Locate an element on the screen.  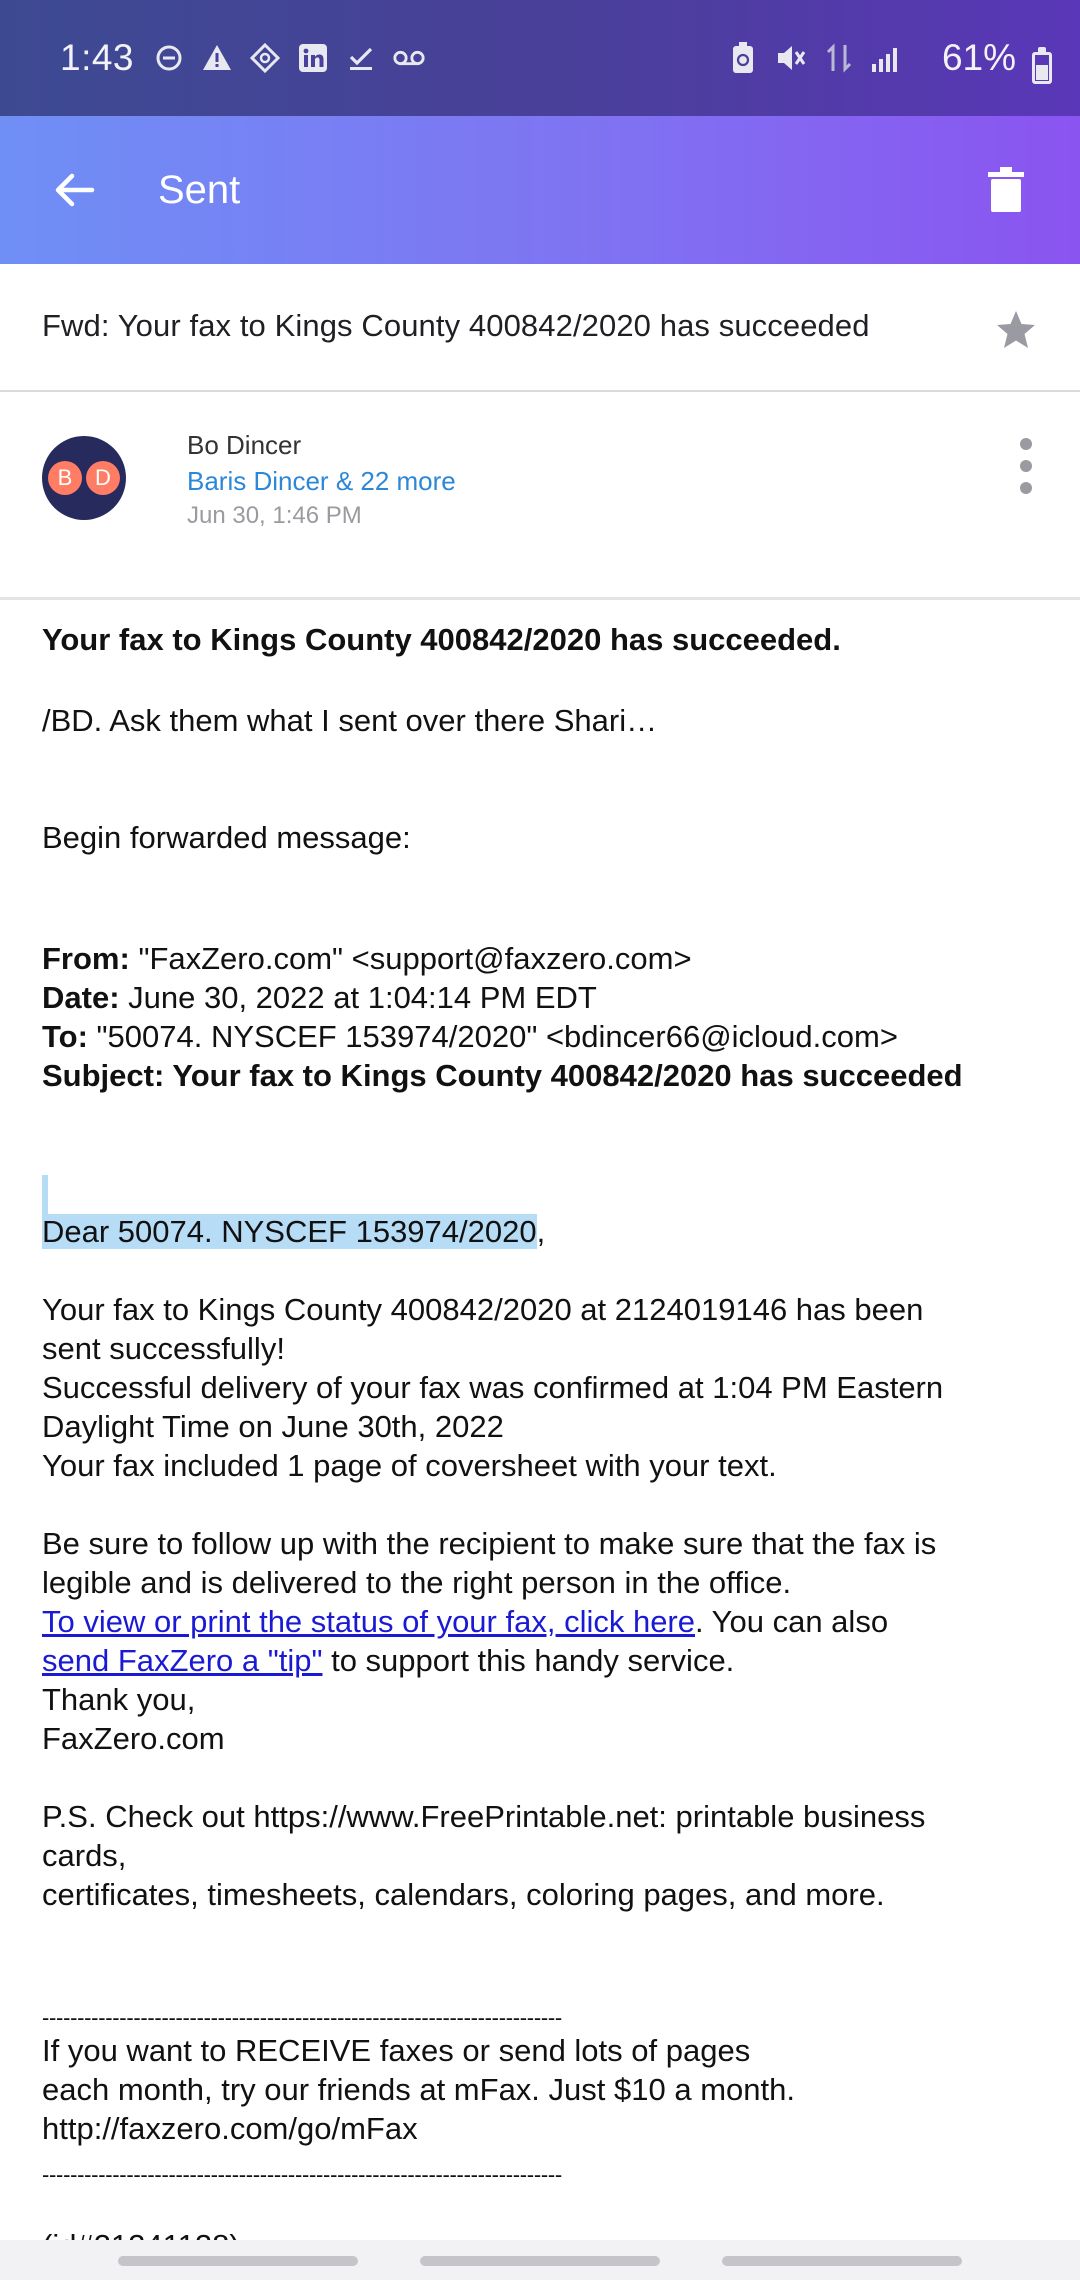
battery-percent: 61% is located at coordinates (978, 57).